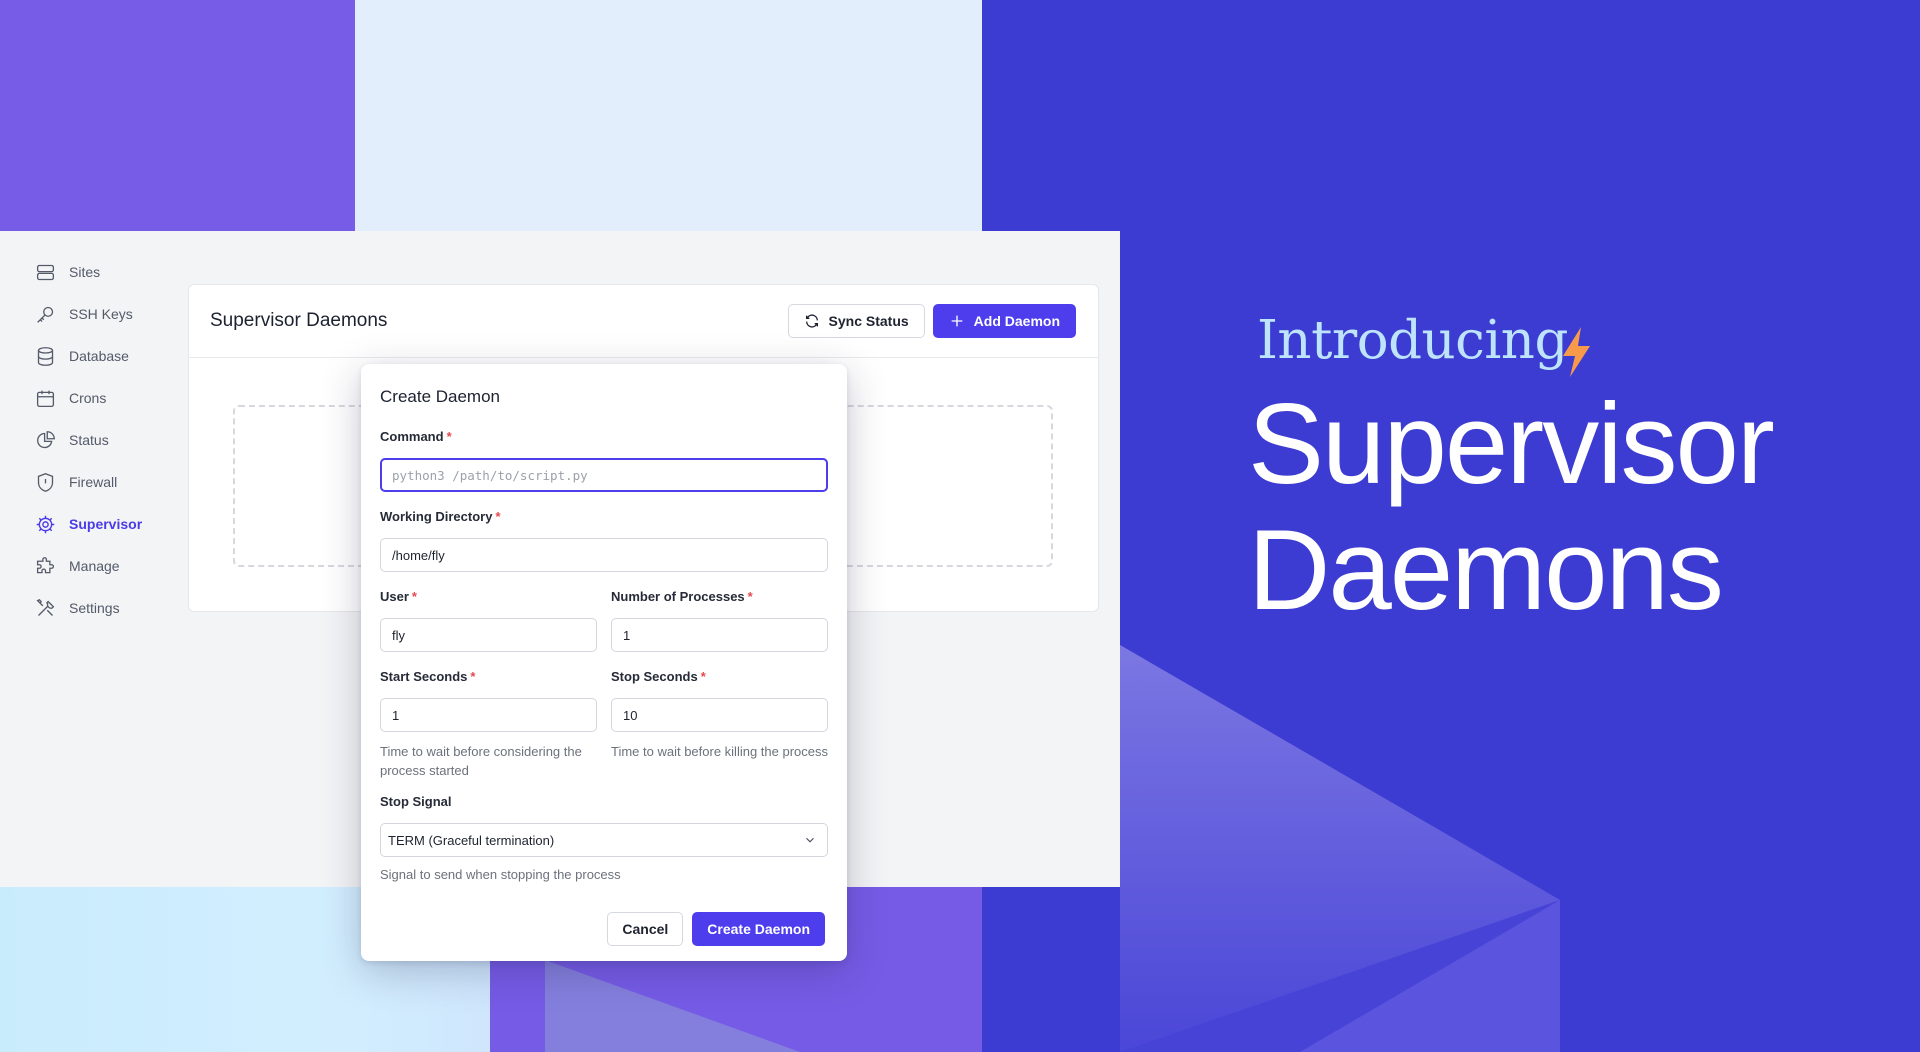 Image resolution: width=1920 pixels, height=1052 pixels. What do you see at coordinates (604, 555) in the screenshot?
I see `working-directory-input` at bounding box center [604, 555].